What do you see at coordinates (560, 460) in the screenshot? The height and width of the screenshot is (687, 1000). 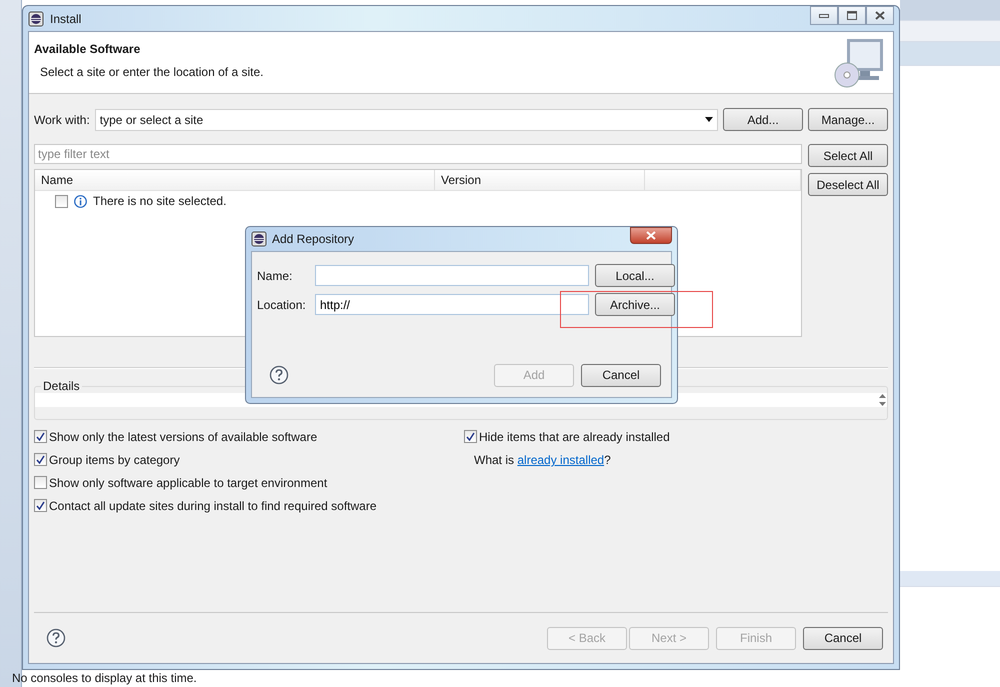 I see `installed-link: already installed` at bounding box center [560, 460].